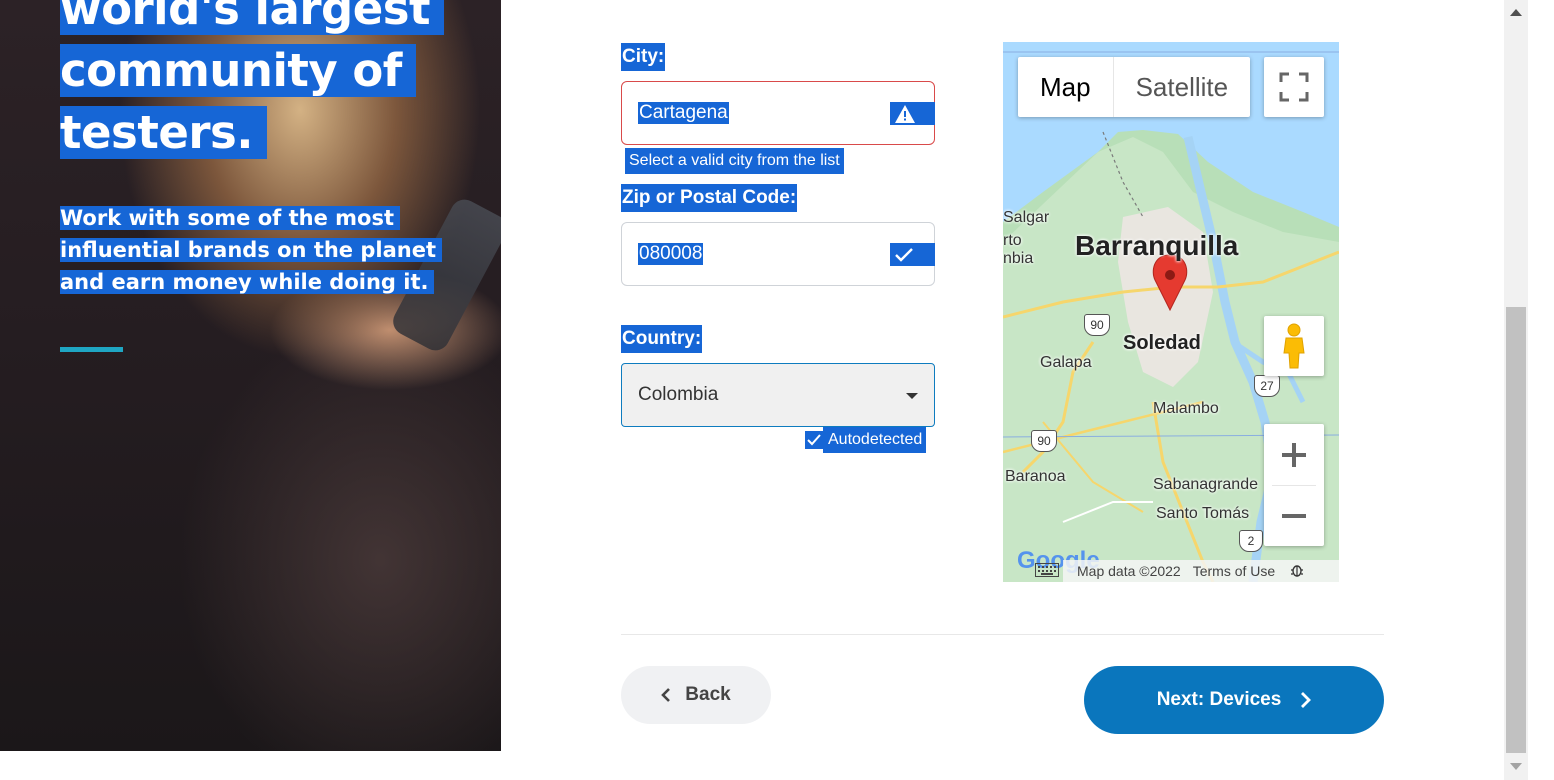 The image size is (1554, 780). What do you see at coordinates (678, 394) in the screenshot?
I see `country-select-value: Colombia` at bounding box center [678, 394].